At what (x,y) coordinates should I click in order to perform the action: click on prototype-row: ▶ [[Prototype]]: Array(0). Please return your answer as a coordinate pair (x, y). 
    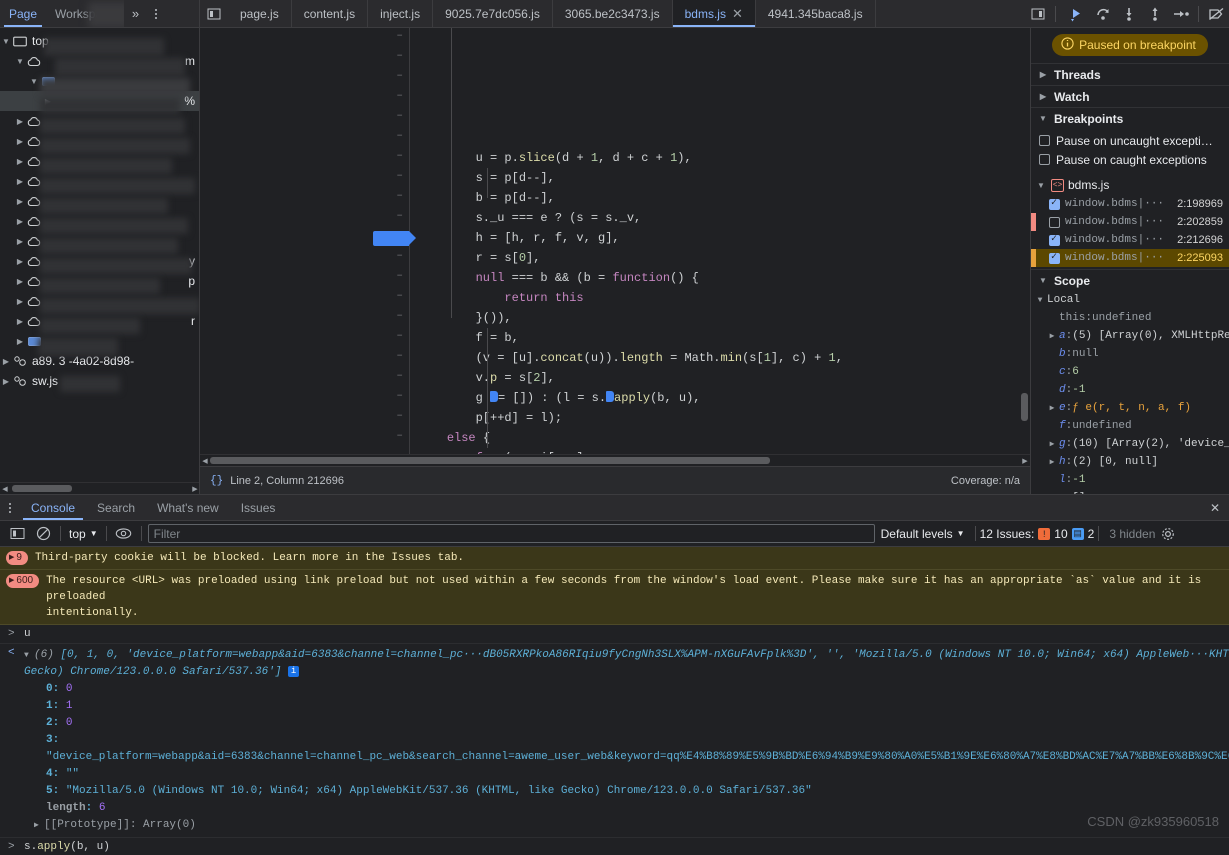
    Looking at the image, I should click on (626, 825).